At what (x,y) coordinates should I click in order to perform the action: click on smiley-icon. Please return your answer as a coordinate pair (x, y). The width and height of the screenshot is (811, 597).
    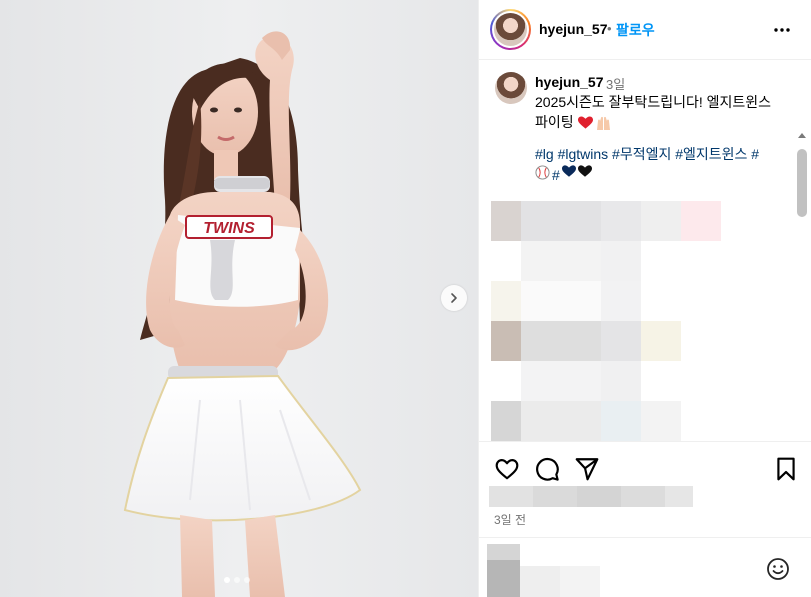
    Looking at the image, I should click on (778, 569).